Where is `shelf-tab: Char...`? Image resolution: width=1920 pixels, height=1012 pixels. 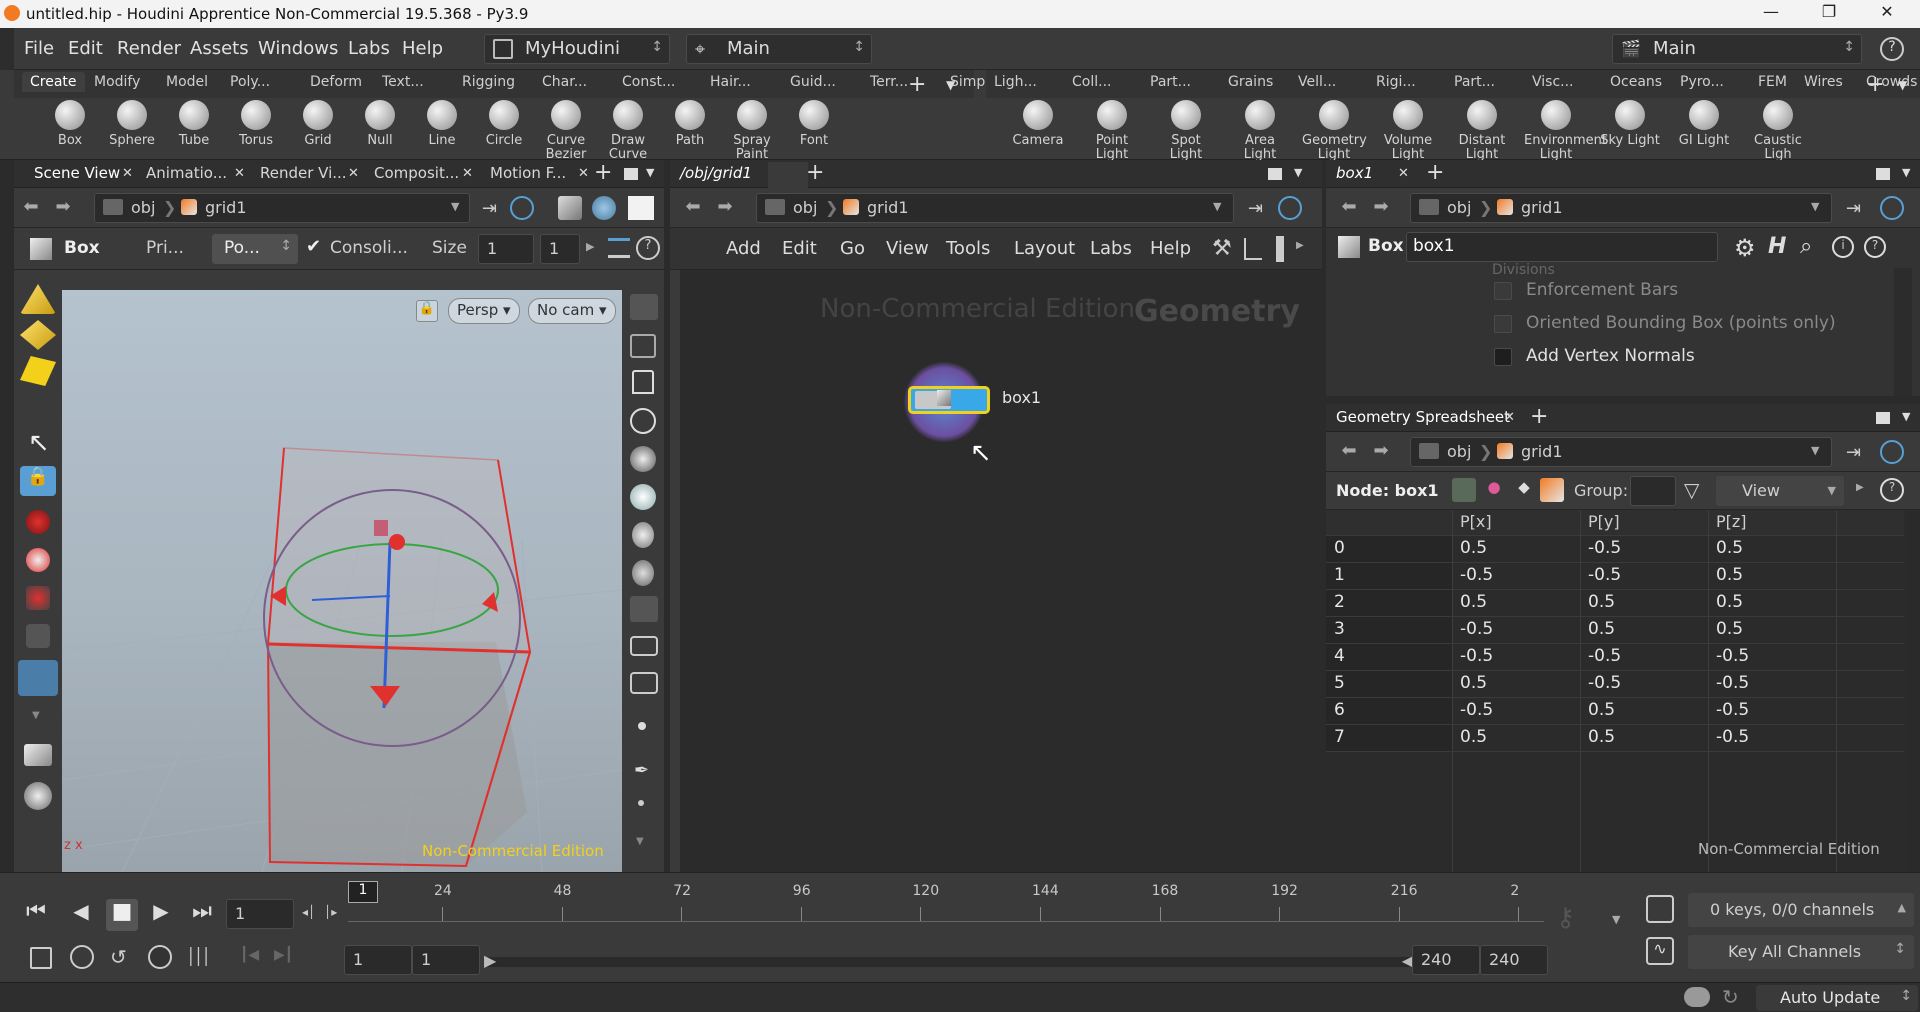 shelf-tab: Char... is located at coordinates (564, 82).